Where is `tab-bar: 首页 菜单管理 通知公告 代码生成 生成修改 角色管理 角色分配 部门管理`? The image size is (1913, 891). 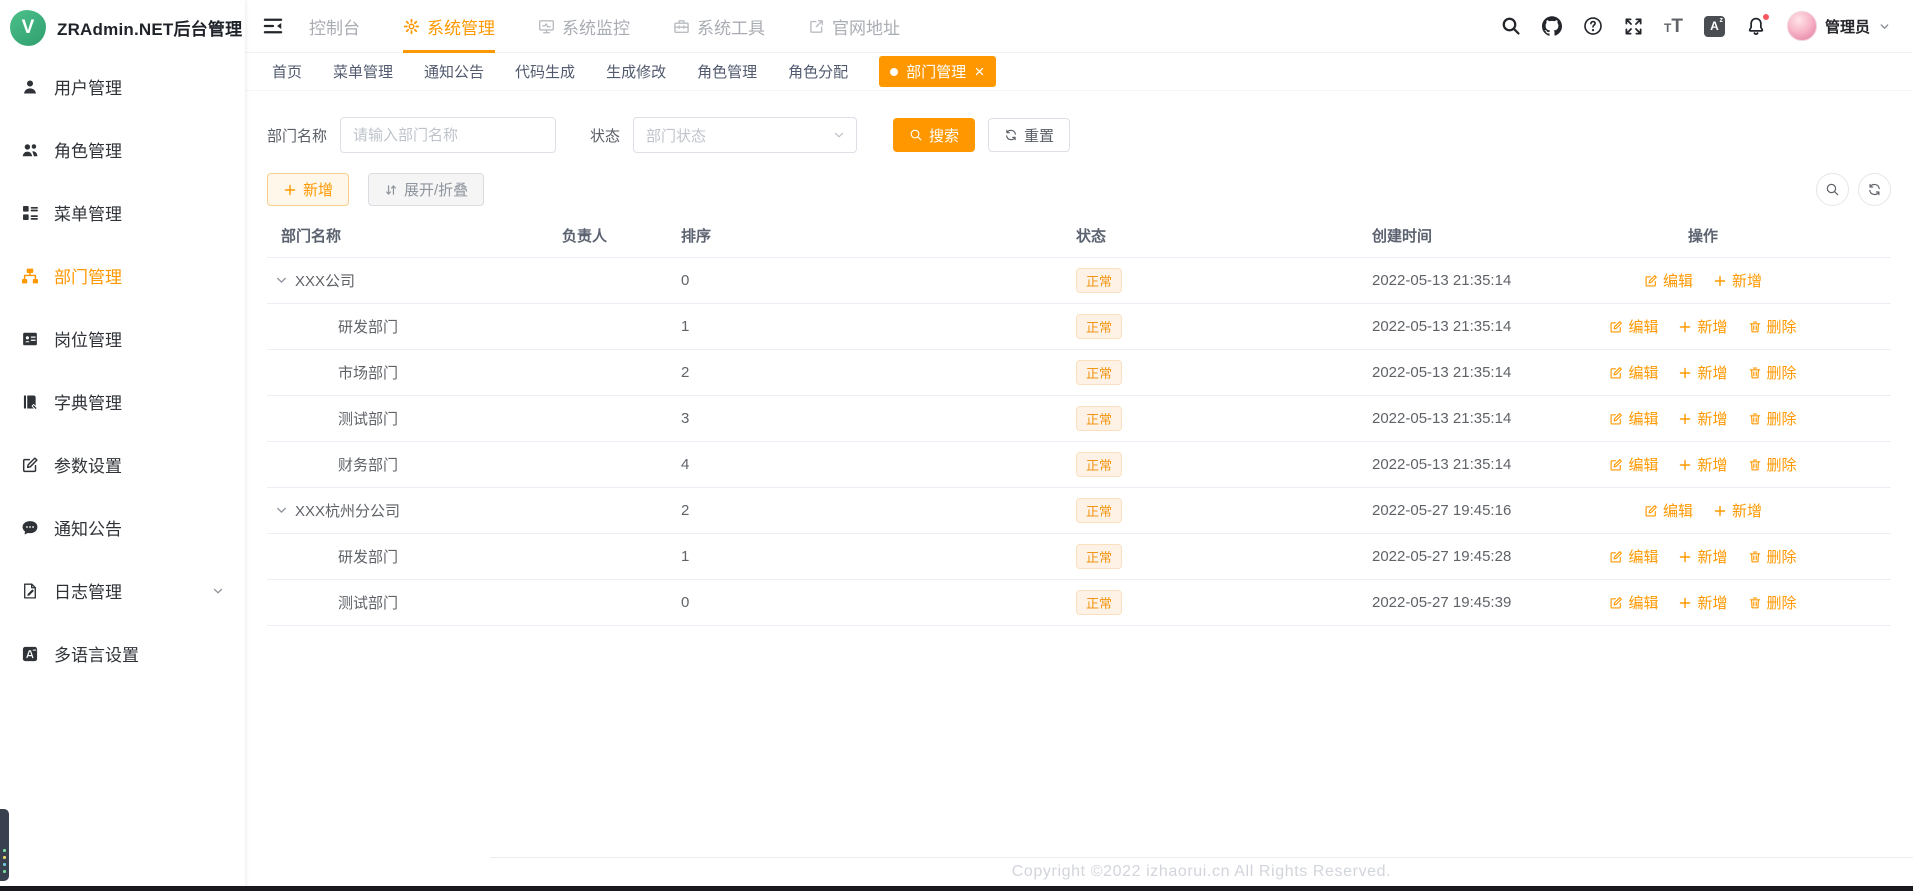 tab-bar: 首页 菜单管理 通知公告 代码生成 生成修改 角色管理 角色分配 部门管理 is located at coordinates (1079, 72).